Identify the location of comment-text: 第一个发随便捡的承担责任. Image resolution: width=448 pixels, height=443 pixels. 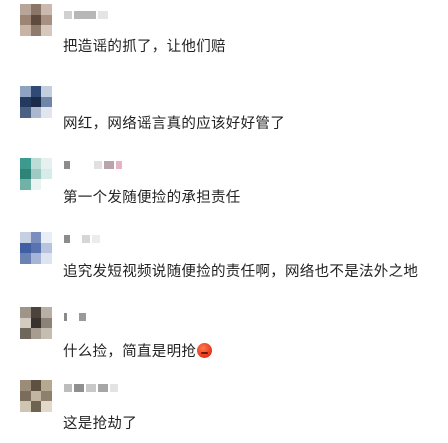
(152, 198).